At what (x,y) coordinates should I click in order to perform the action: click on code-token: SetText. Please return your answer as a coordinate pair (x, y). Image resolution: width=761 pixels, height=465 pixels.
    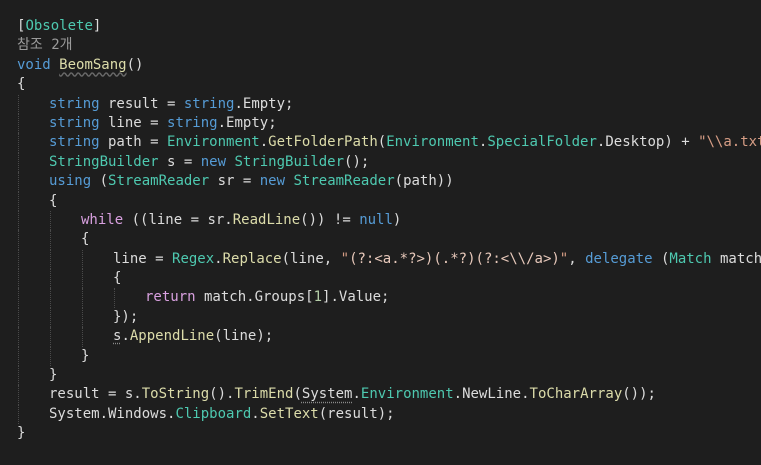
    Looking at the image, I should click on (289, 413).